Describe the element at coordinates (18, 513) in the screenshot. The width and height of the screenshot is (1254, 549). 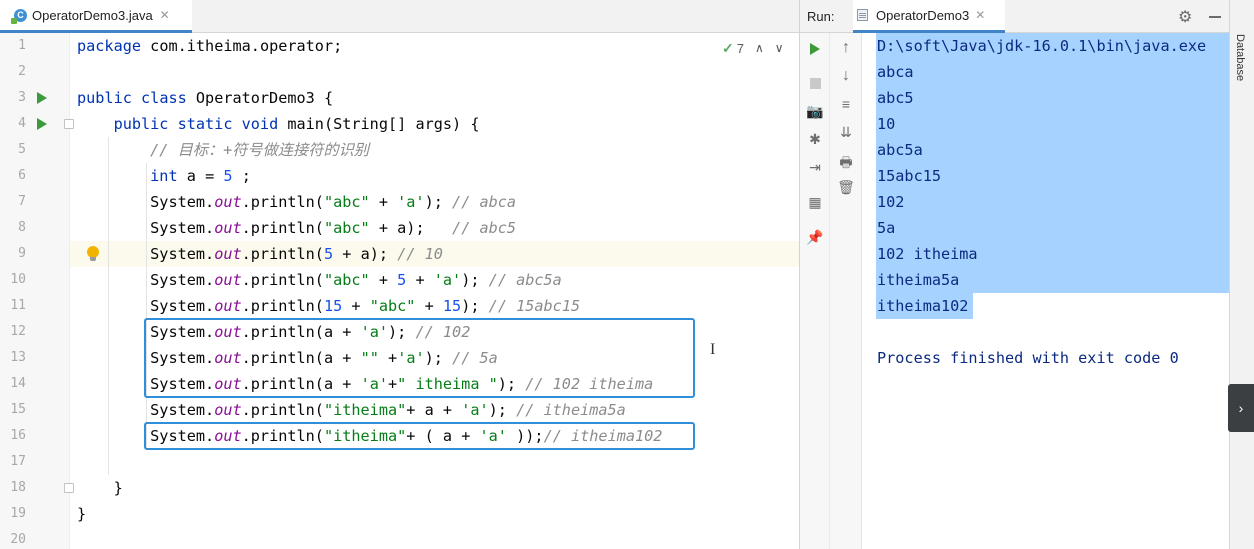
I see `line-number: 19` at that location.